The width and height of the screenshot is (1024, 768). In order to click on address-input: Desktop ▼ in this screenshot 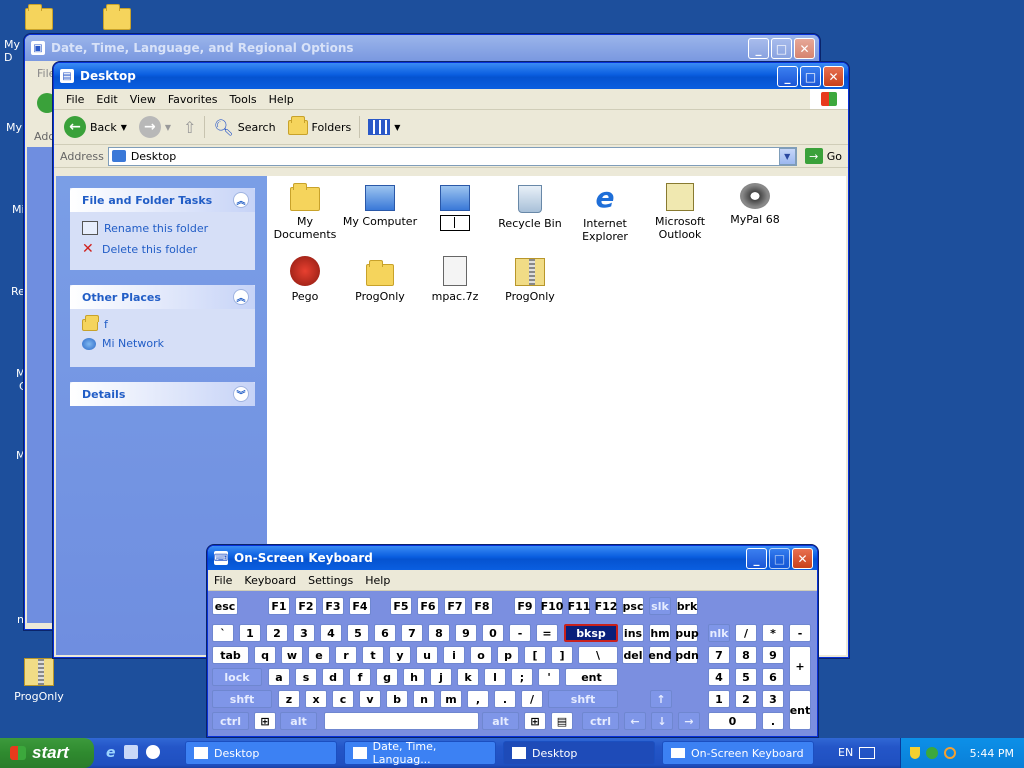, I will do `click(452, 156)`.